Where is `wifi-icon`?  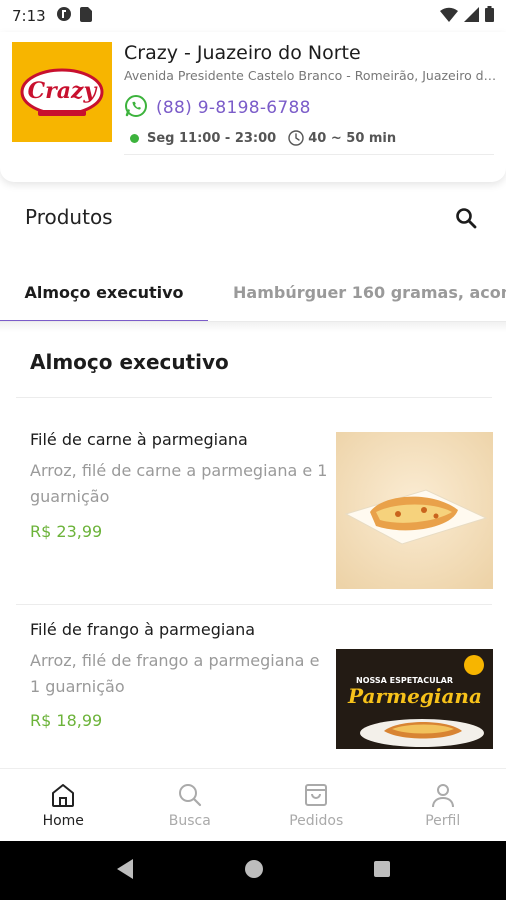
wifi-icon is located at coordinates (449, 16).